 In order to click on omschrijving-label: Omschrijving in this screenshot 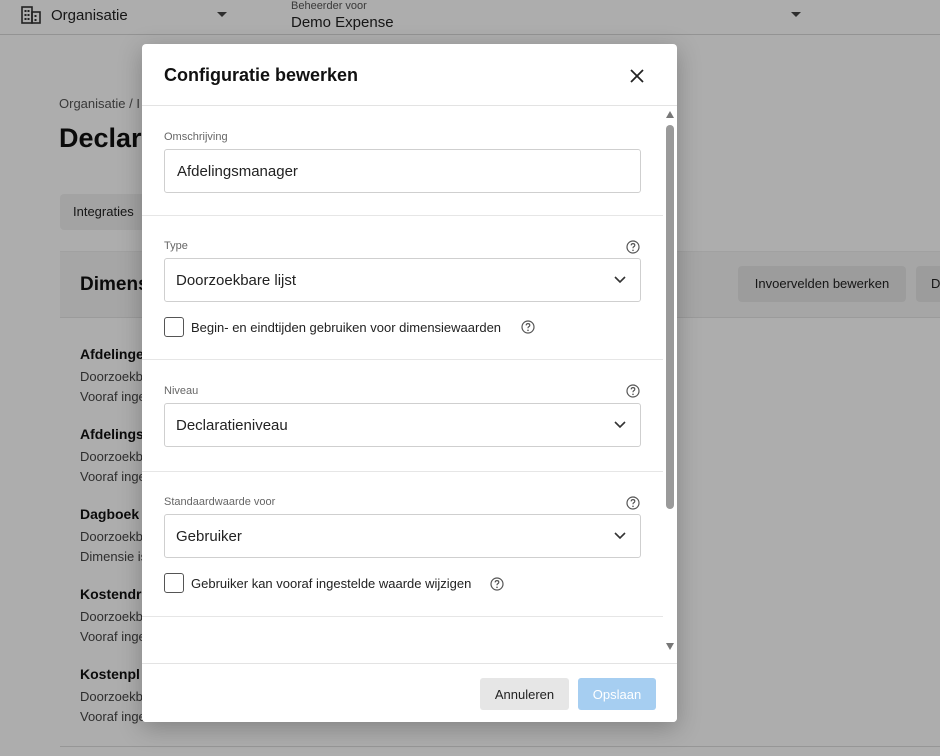, I will do `click(196, 137)`.